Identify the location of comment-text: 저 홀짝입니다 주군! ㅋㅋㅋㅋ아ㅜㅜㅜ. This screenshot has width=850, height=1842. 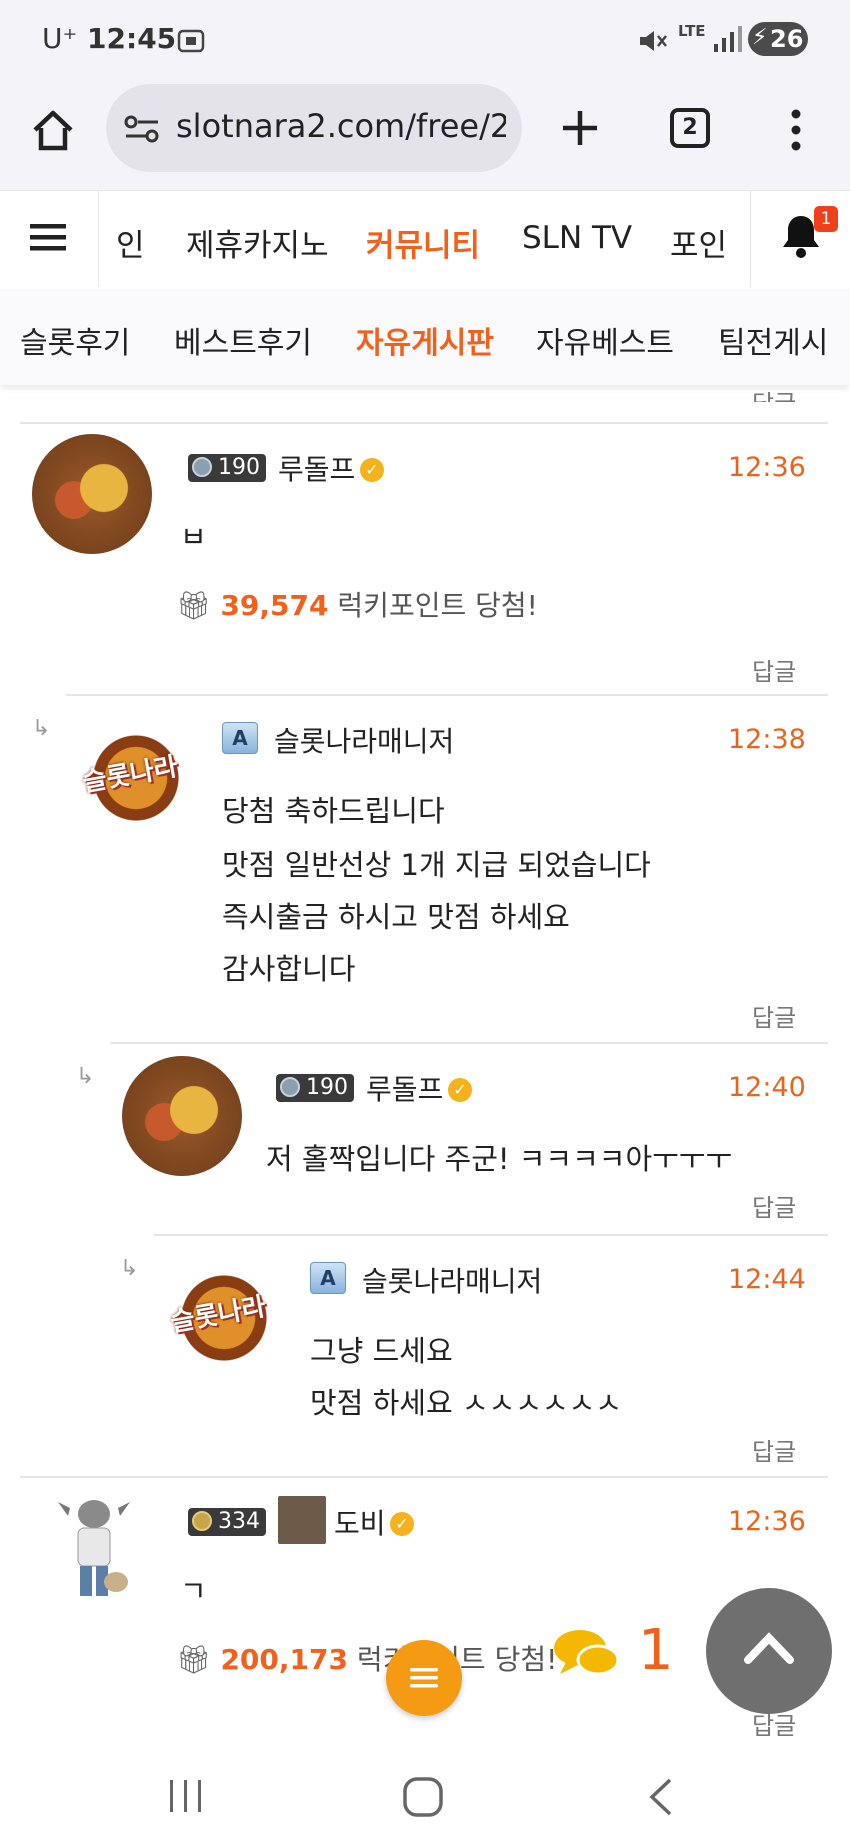
(499, 1159).